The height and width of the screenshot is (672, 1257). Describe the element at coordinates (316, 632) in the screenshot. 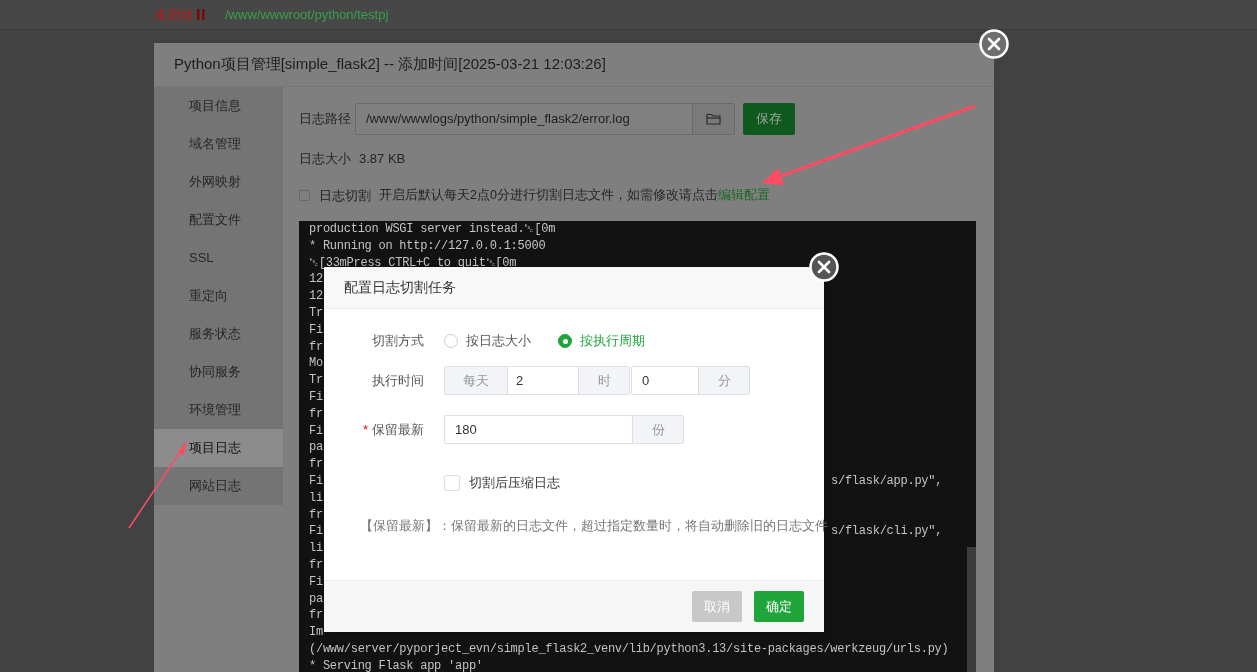

I see `log-line: Im` at that location.